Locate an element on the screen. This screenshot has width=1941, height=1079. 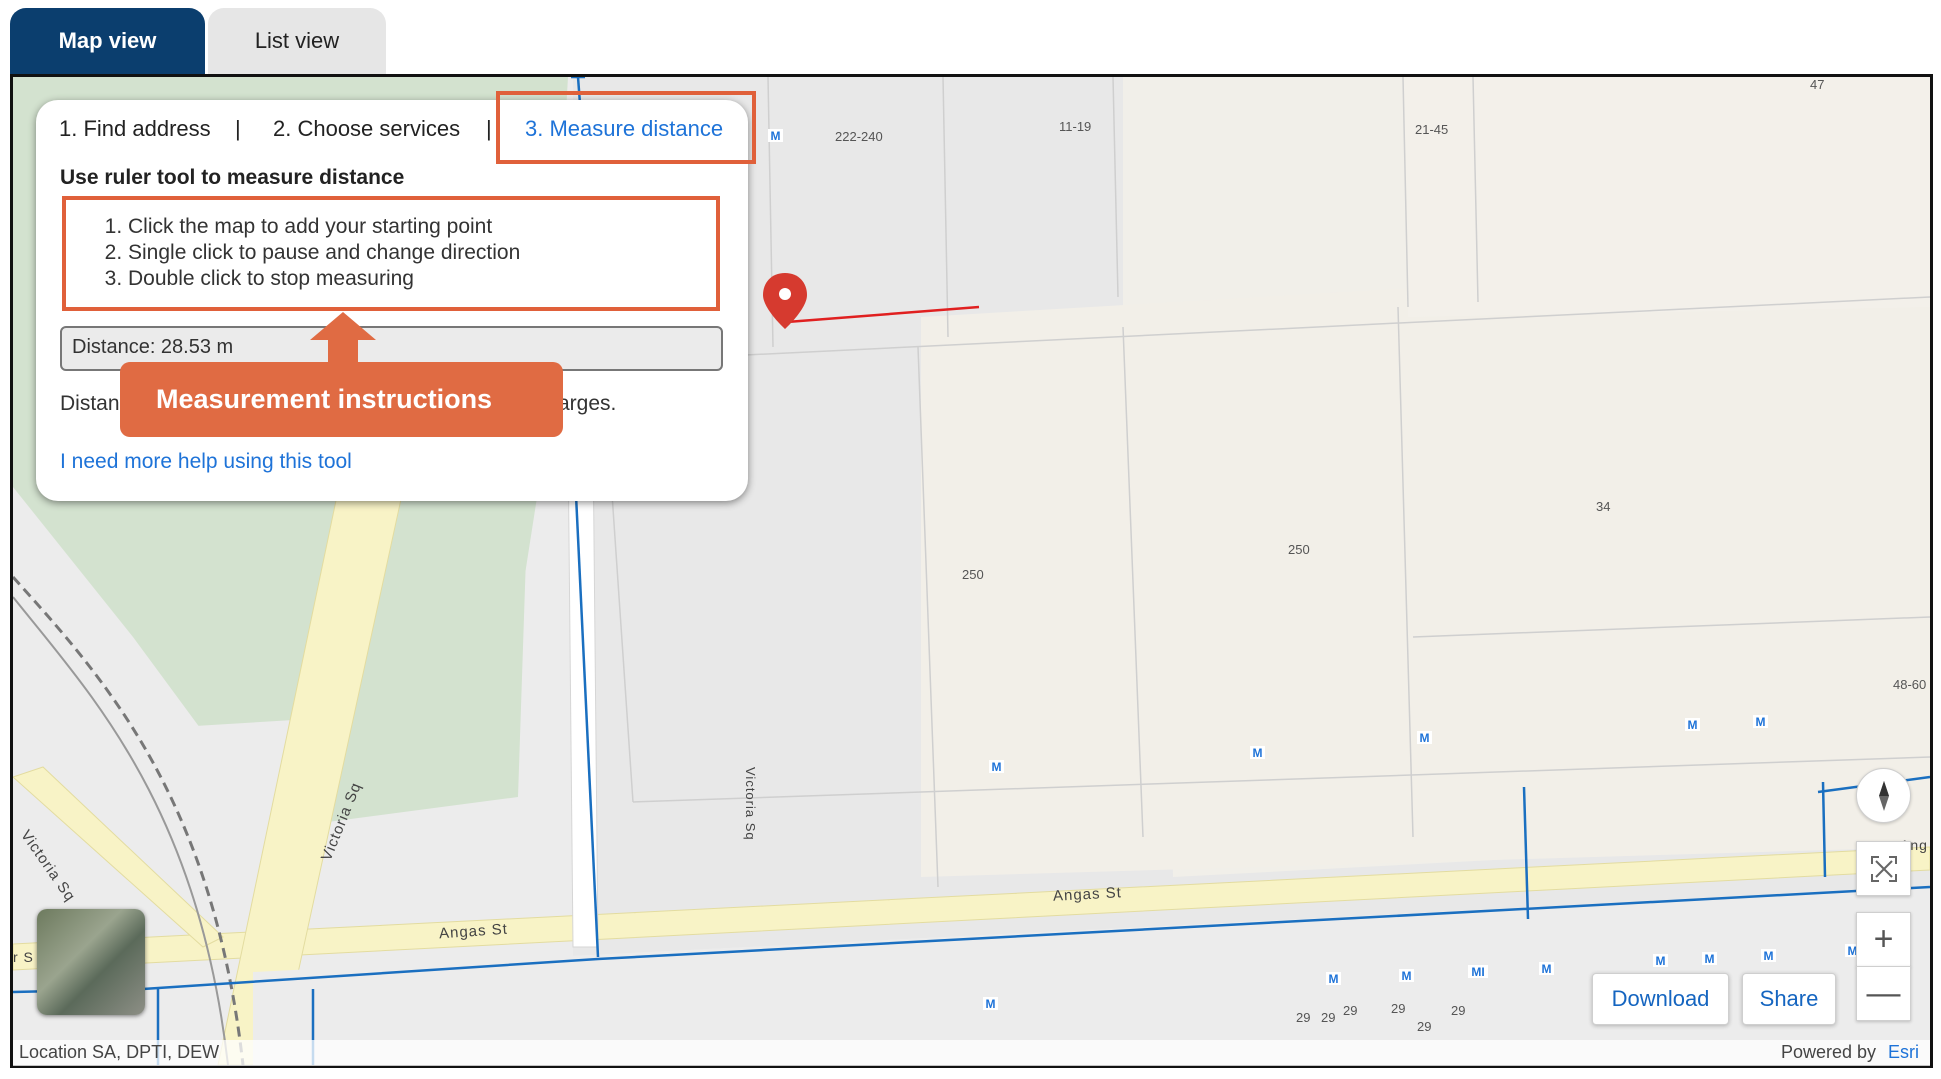
share-button: Share is located at coordinates (1789, 999).